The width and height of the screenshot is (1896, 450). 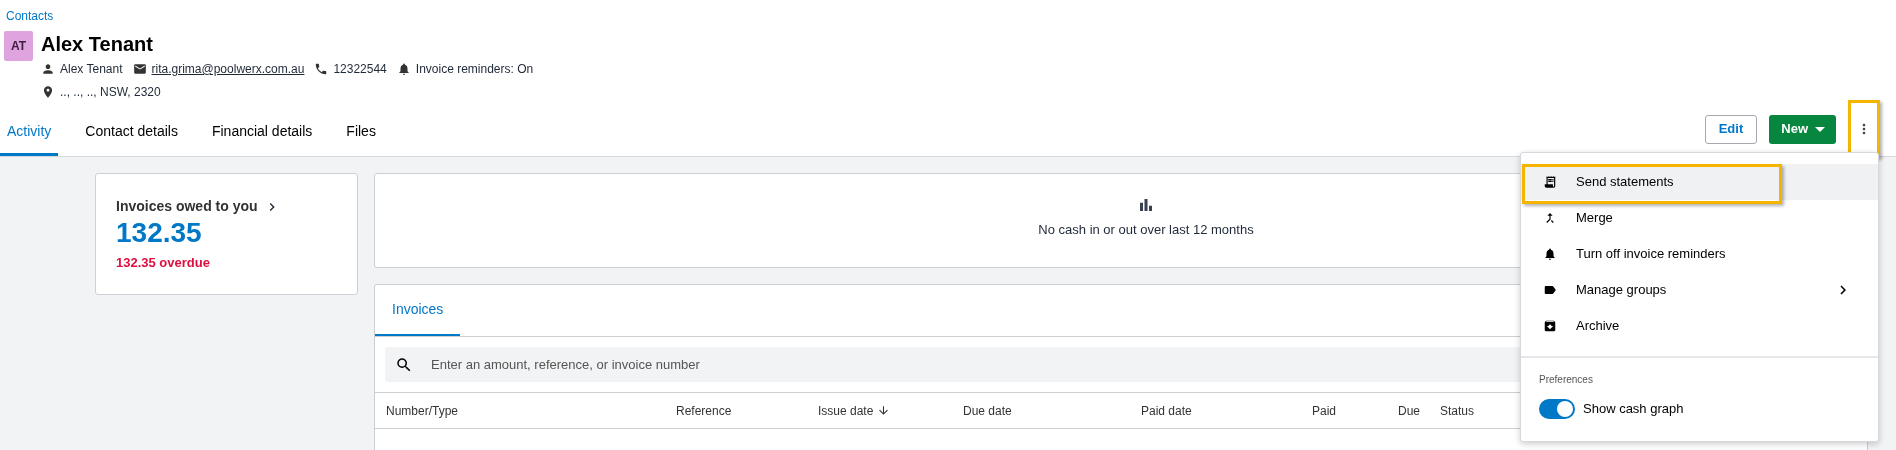 What do you see at coordinates (846, 410) in the screenshot?
I see `column-header: Issue date` at bounding box center [846, 410].